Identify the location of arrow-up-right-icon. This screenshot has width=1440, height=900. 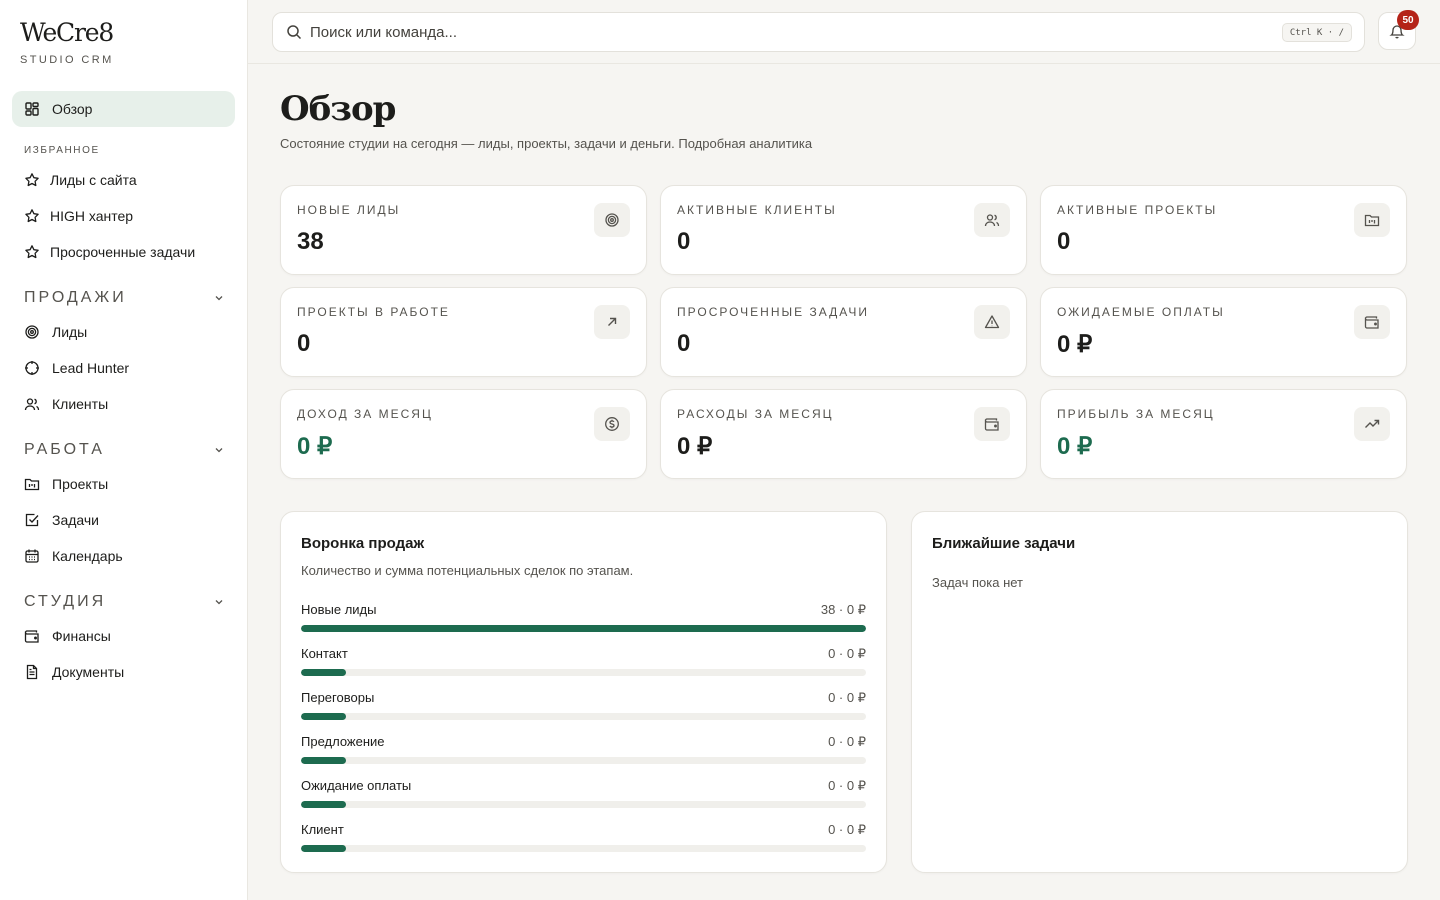
(612, 322).